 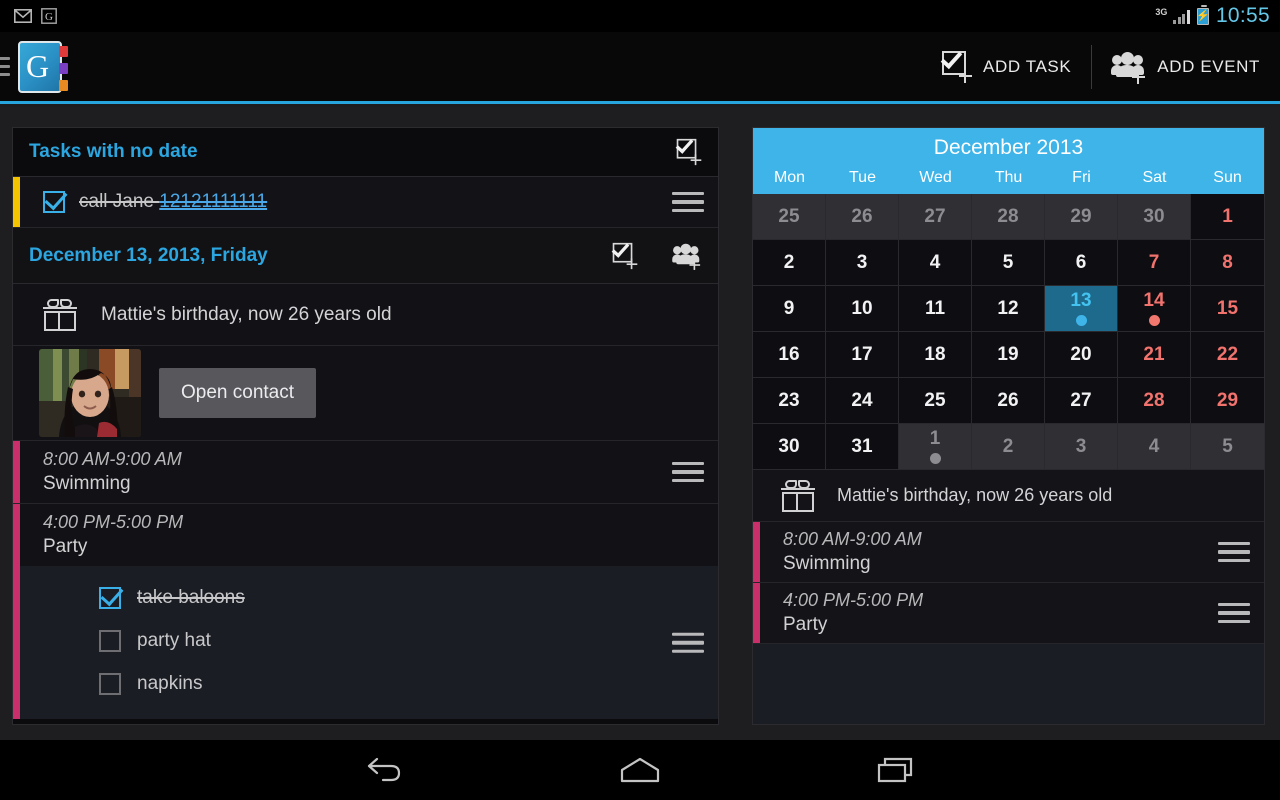 I want to click on calendar-day-18: 18, so click(x=935, y=355).